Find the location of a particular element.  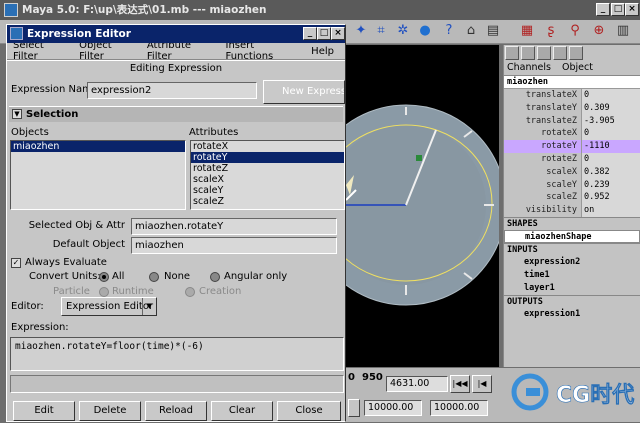

channel-row: rotateX 0 is located at coordinates (572, 134).